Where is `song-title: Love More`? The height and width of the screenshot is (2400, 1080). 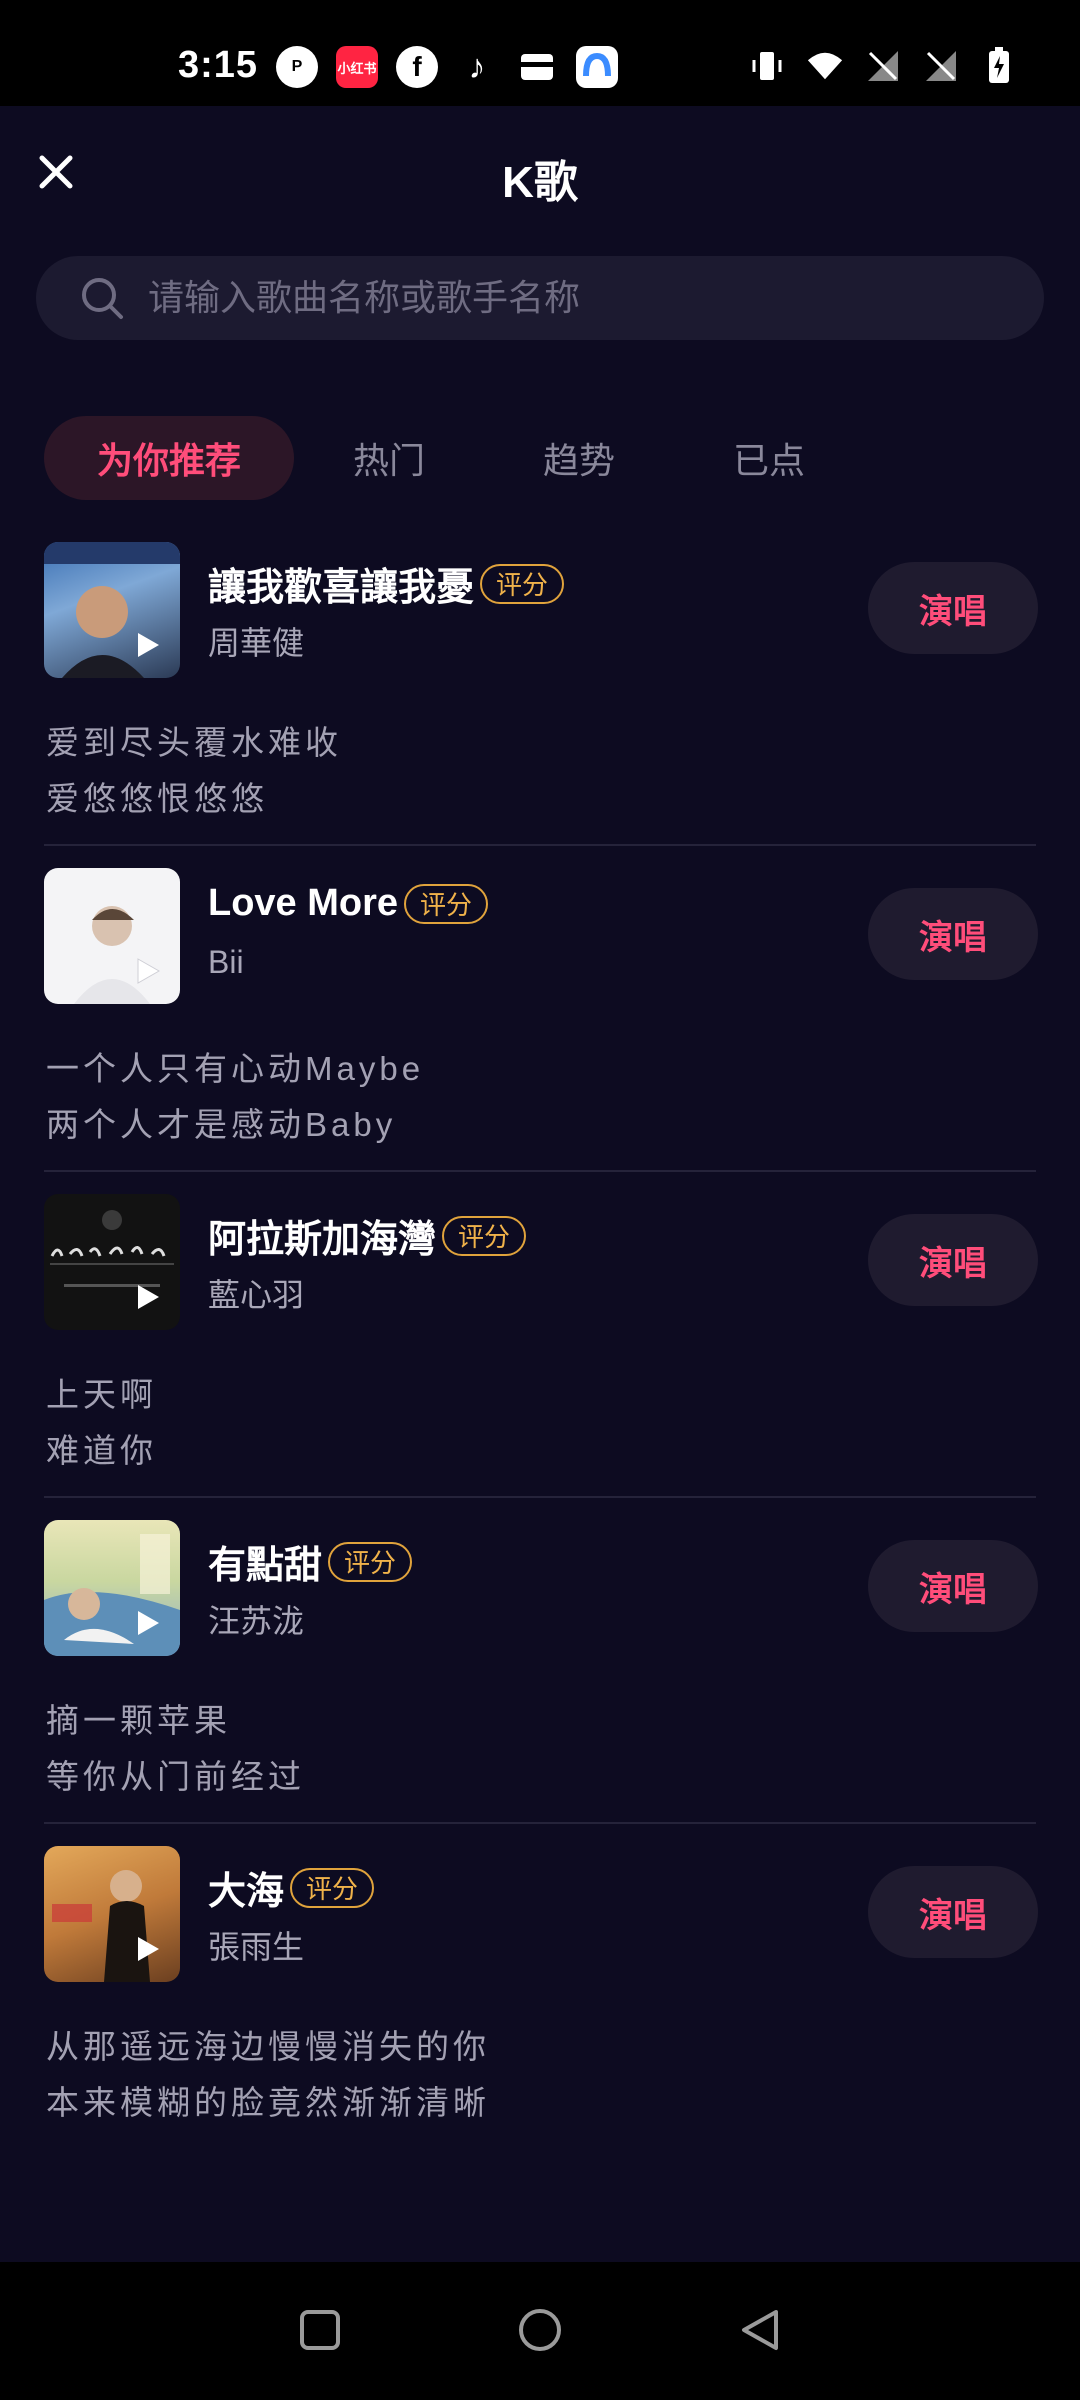 song-title: Love More is located at coordinates (303, 903).